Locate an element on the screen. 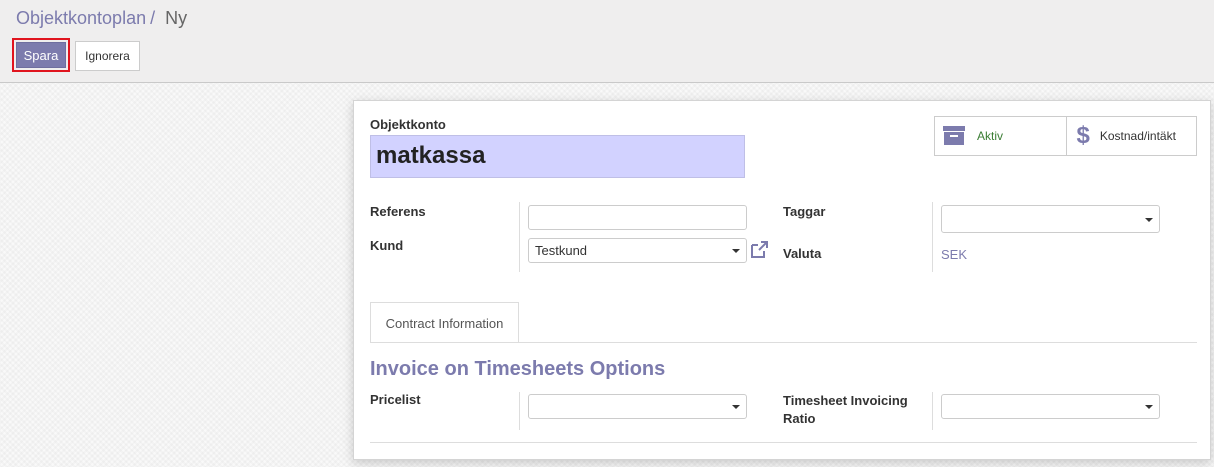 Image resolution: width=1214 pixels, height=467 pixels. currency-value: SEK is located at coordinates (954, 254).